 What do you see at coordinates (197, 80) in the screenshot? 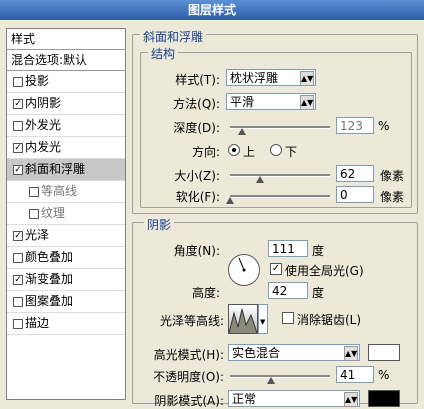
I see `style-label: 样式(T):` at bounding box center [197, 80].